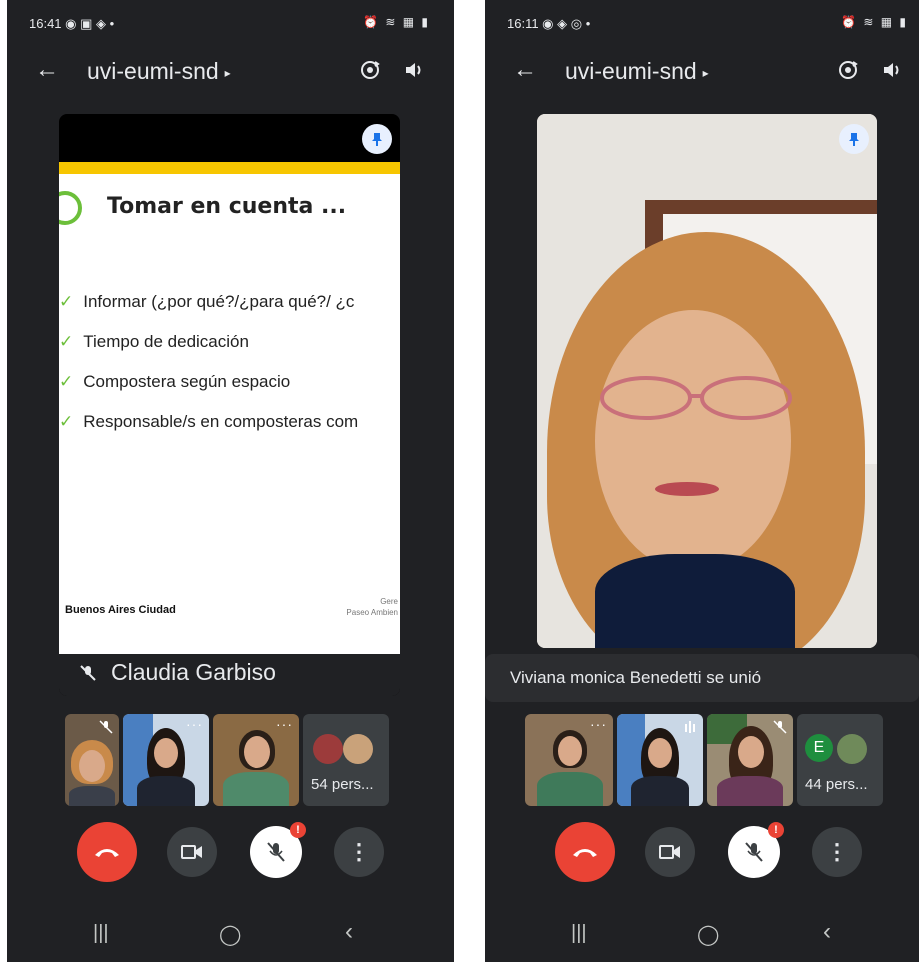 This screenshot has height=962, width=919. What do you see at coordinates (874, 22) in the screenshot?
I see `status-icons: ⏰ ≋ ▦ ▮` at bounding box center [874, 22].